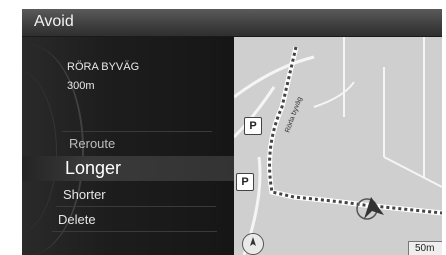  I want to click on street-label: Rörla byväg, so click(293, 115).